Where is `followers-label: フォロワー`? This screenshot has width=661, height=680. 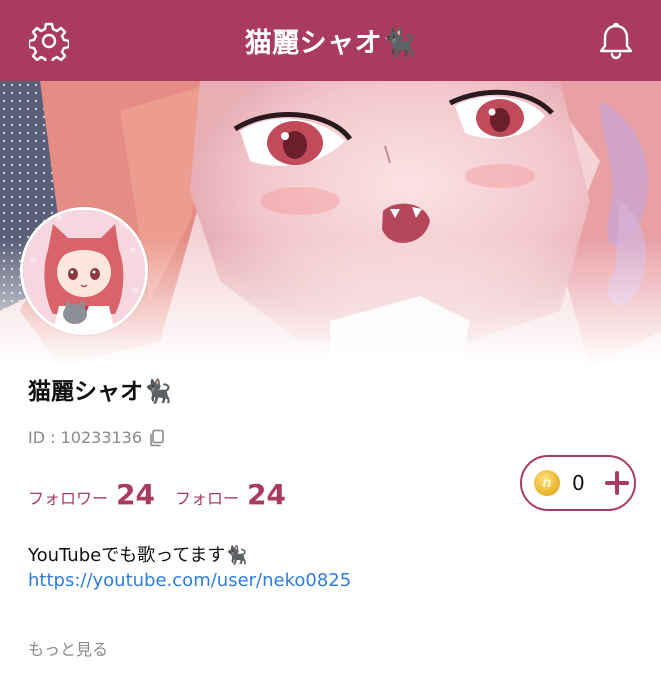 followers-label: フォロワー is located at coordinates (68, 497).